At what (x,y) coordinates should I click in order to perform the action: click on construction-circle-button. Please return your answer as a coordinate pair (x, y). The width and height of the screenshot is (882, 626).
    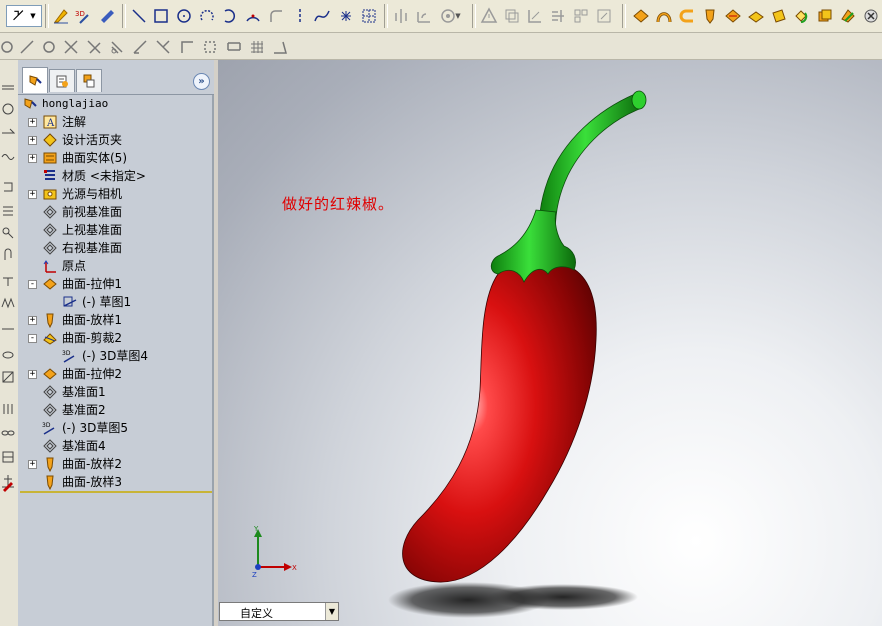
    Looking at the image, I should click on (49, 47).